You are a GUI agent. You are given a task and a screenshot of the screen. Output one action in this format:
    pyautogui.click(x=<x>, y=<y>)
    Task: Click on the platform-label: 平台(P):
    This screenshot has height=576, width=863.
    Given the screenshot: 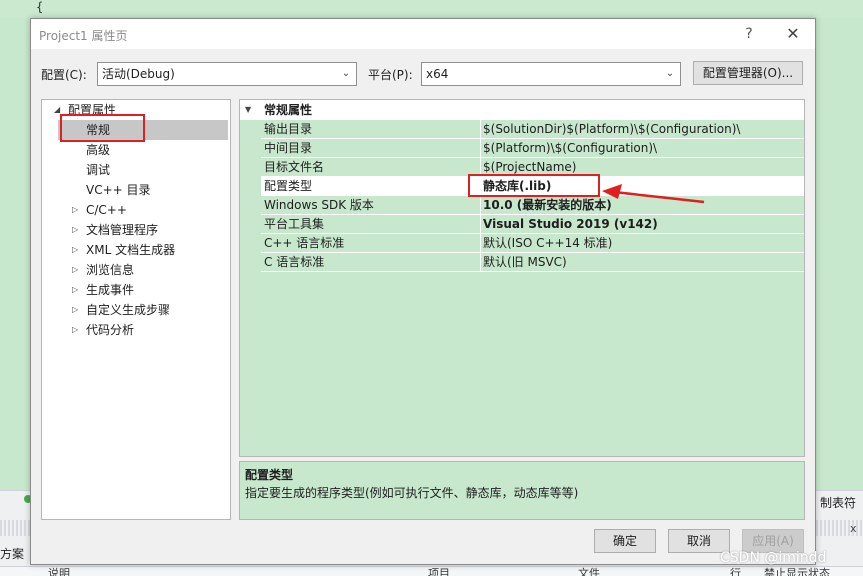 What is the action you would take?
    pyautogui.click(x=390, y=75)
    